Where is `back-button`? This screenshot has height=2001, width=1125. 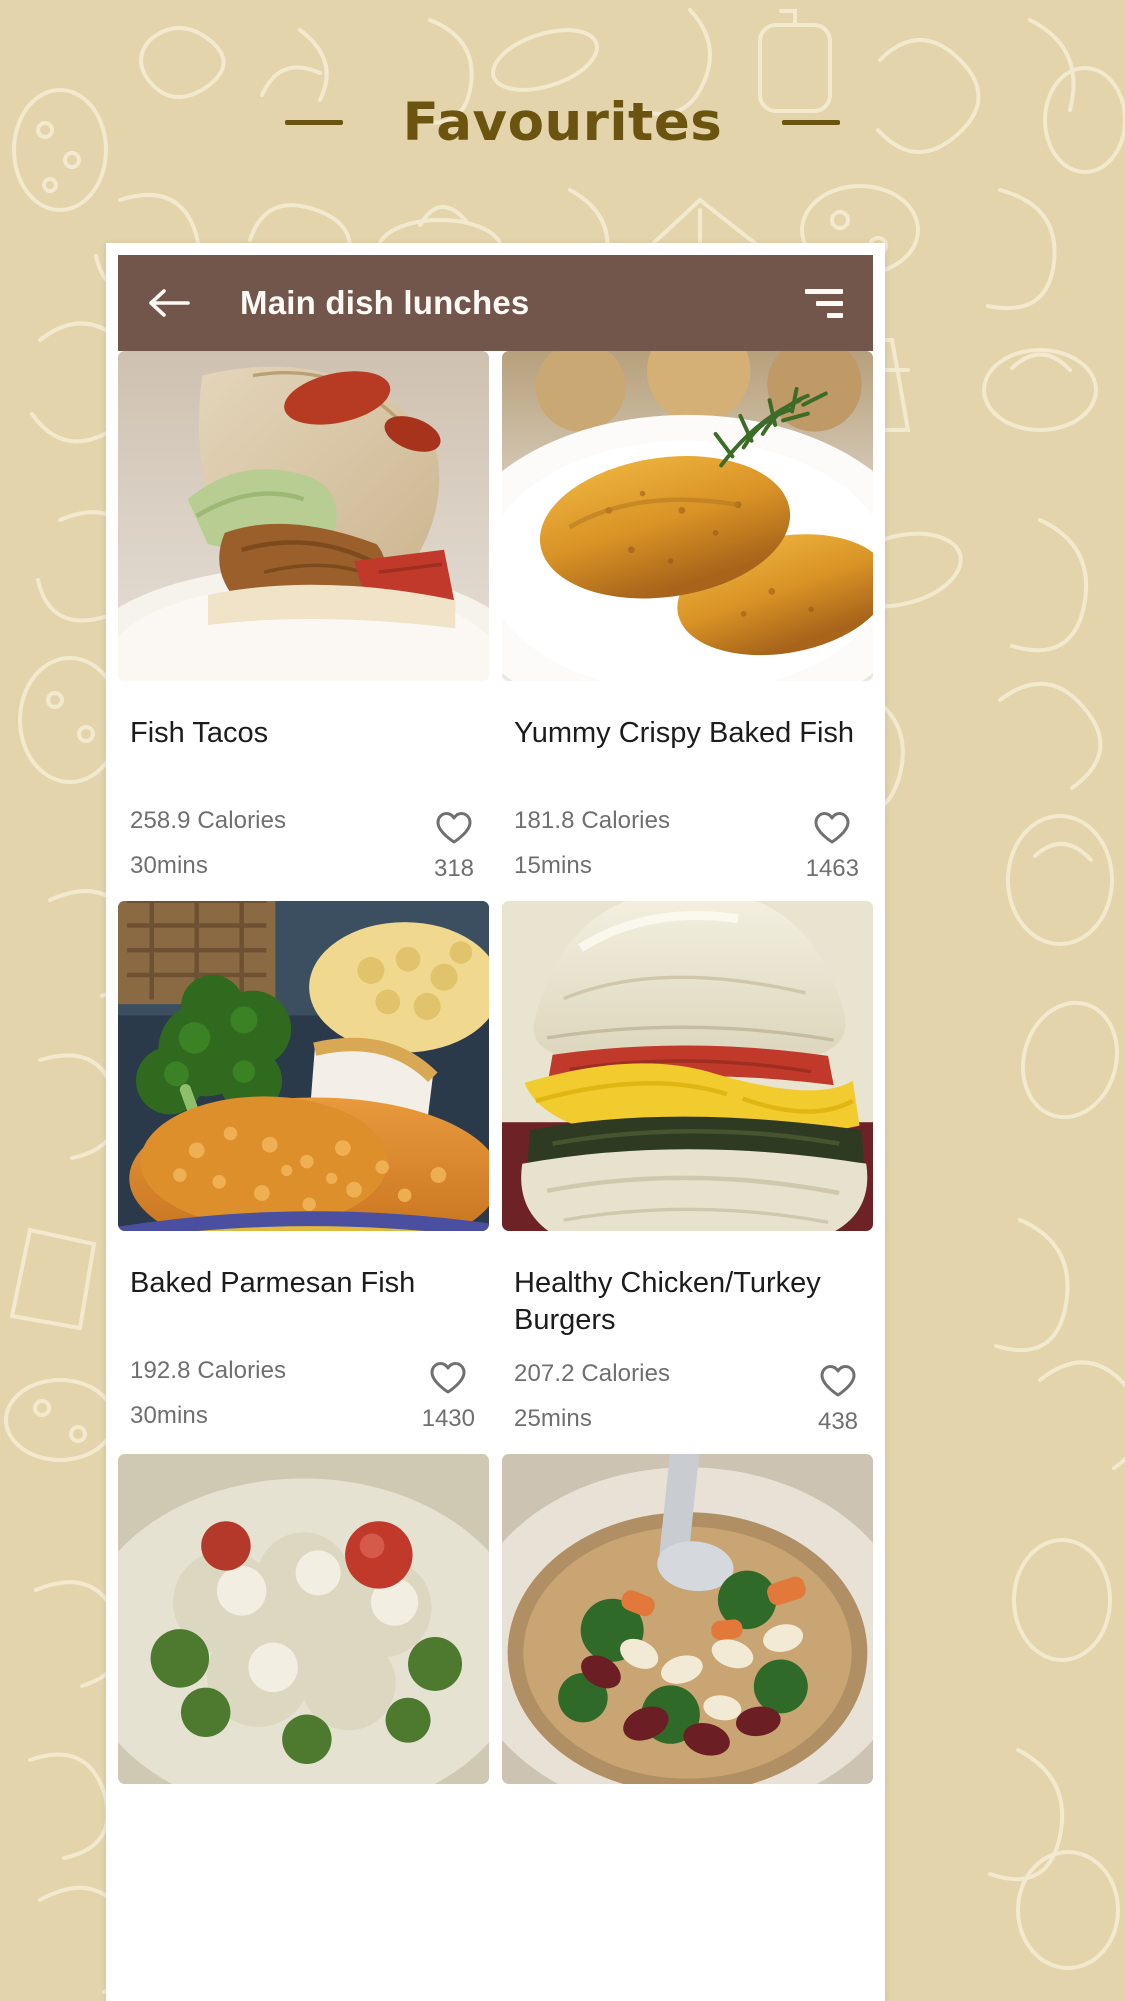 back-button is located at coordinates (169, 303).